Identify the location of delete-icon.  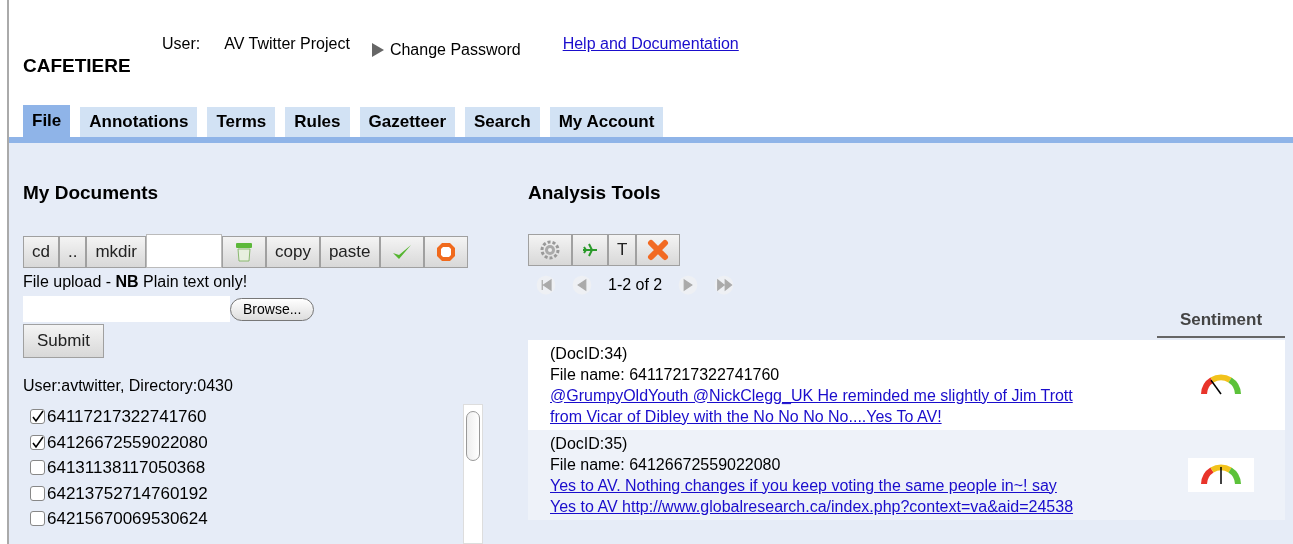
(658, 250).